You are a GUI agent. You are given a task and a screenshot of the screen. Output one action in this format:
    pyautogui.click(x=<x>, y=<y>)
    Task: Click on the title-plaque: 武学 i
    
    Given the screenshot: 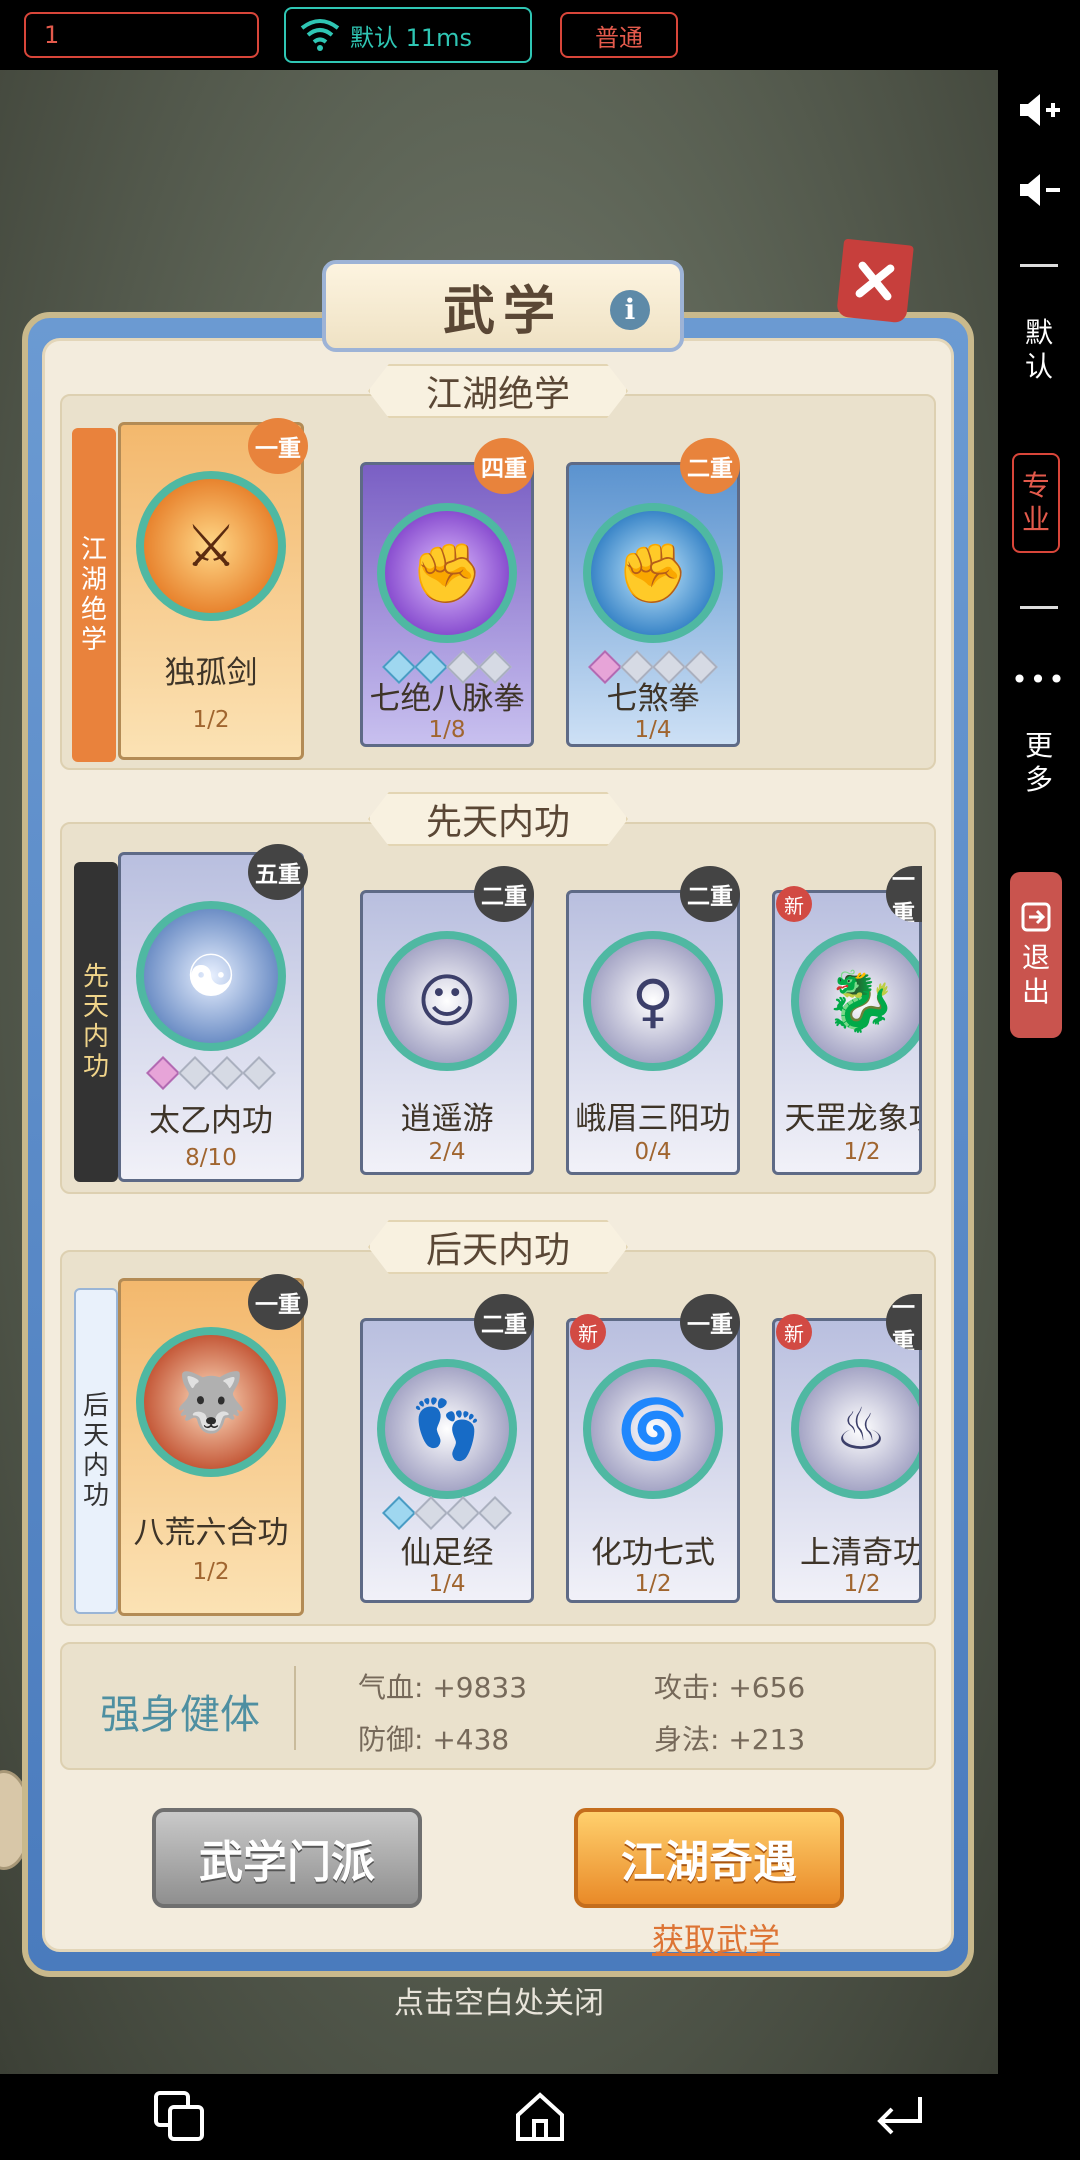 What is the action you would take?
    pyautogui.click(x=503, y=306)
    